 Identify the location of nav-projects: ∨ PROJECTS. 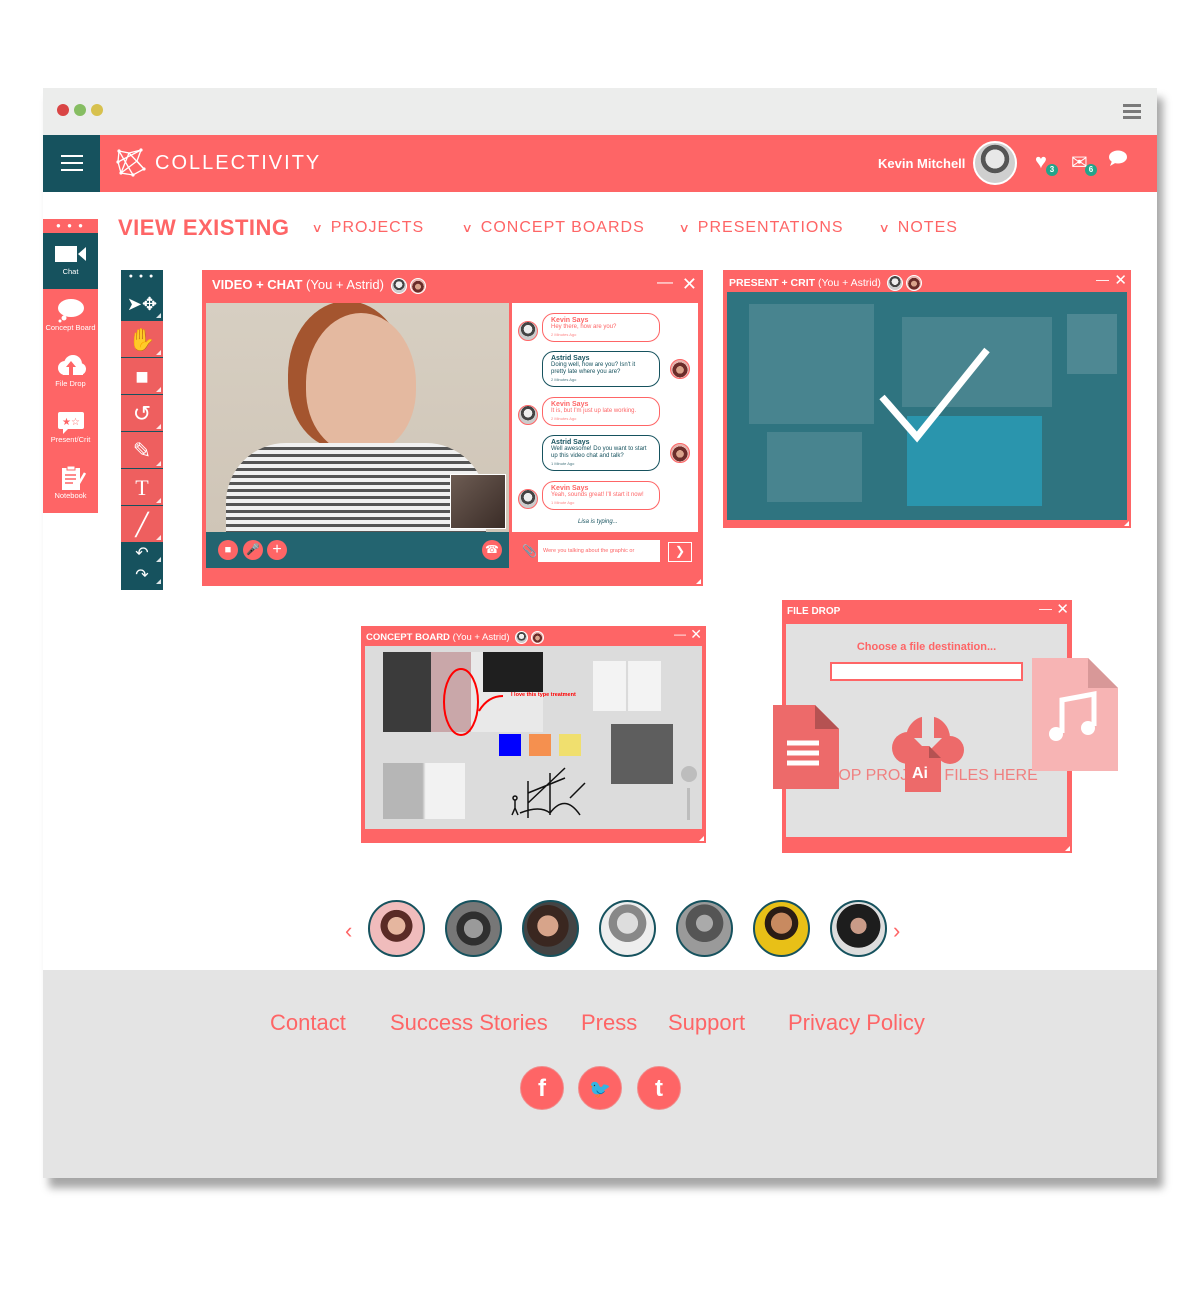
(368, 228).